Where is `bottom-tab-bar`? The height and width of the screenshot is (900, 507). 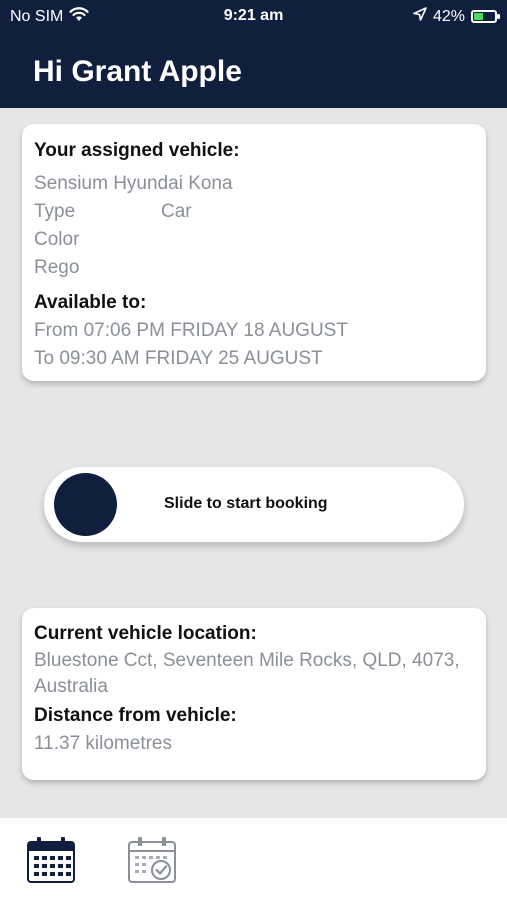
bottom-tab-bar is located at coordinates (253, 859).